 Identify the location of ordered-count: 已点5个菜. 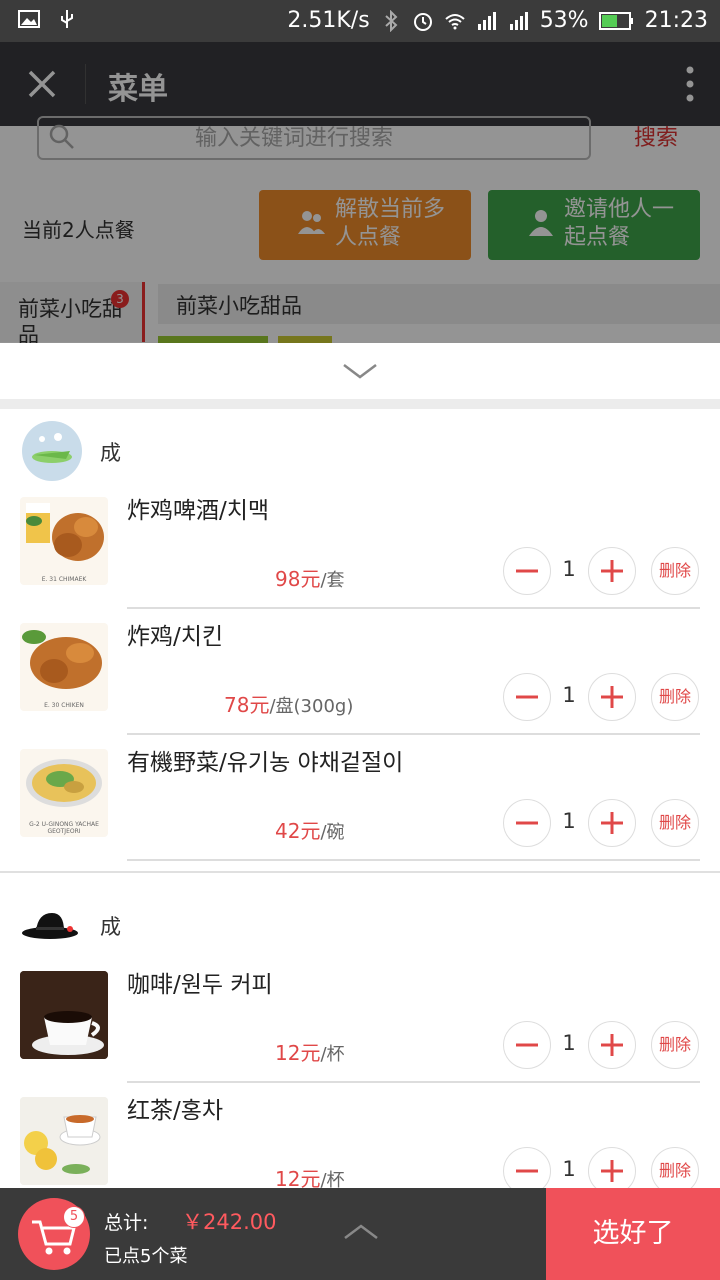
(146, 1256).